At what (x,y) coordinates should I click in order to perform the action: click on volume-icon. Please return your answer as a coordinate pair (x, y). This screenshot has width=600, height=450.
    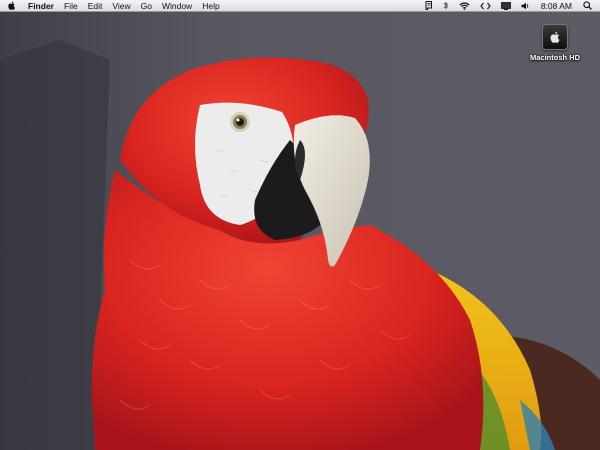
    Looking at the image, I should click on (525, 5).